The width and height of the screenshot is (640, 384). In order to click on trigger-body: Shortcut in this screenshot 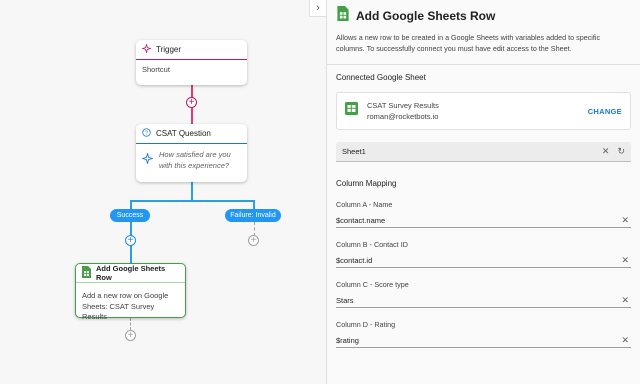, I will do `click(156, 69)`.